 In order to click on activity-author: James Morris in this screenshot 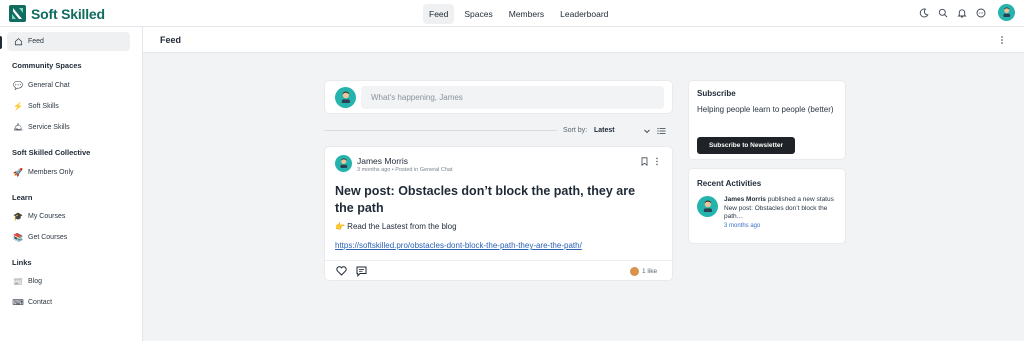, I will do `click(745, 199)`.